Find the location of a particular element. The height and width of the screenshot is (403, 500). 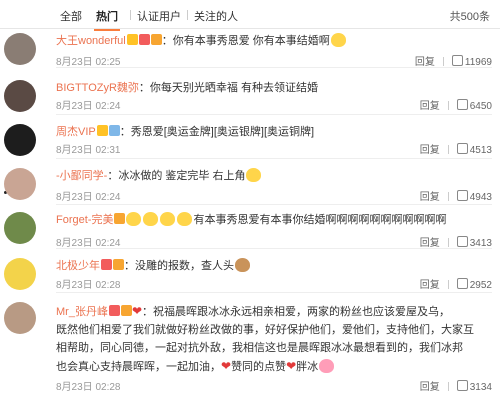

username: BIGTTOZyR魏弥 is located at coordinates (97, 88).